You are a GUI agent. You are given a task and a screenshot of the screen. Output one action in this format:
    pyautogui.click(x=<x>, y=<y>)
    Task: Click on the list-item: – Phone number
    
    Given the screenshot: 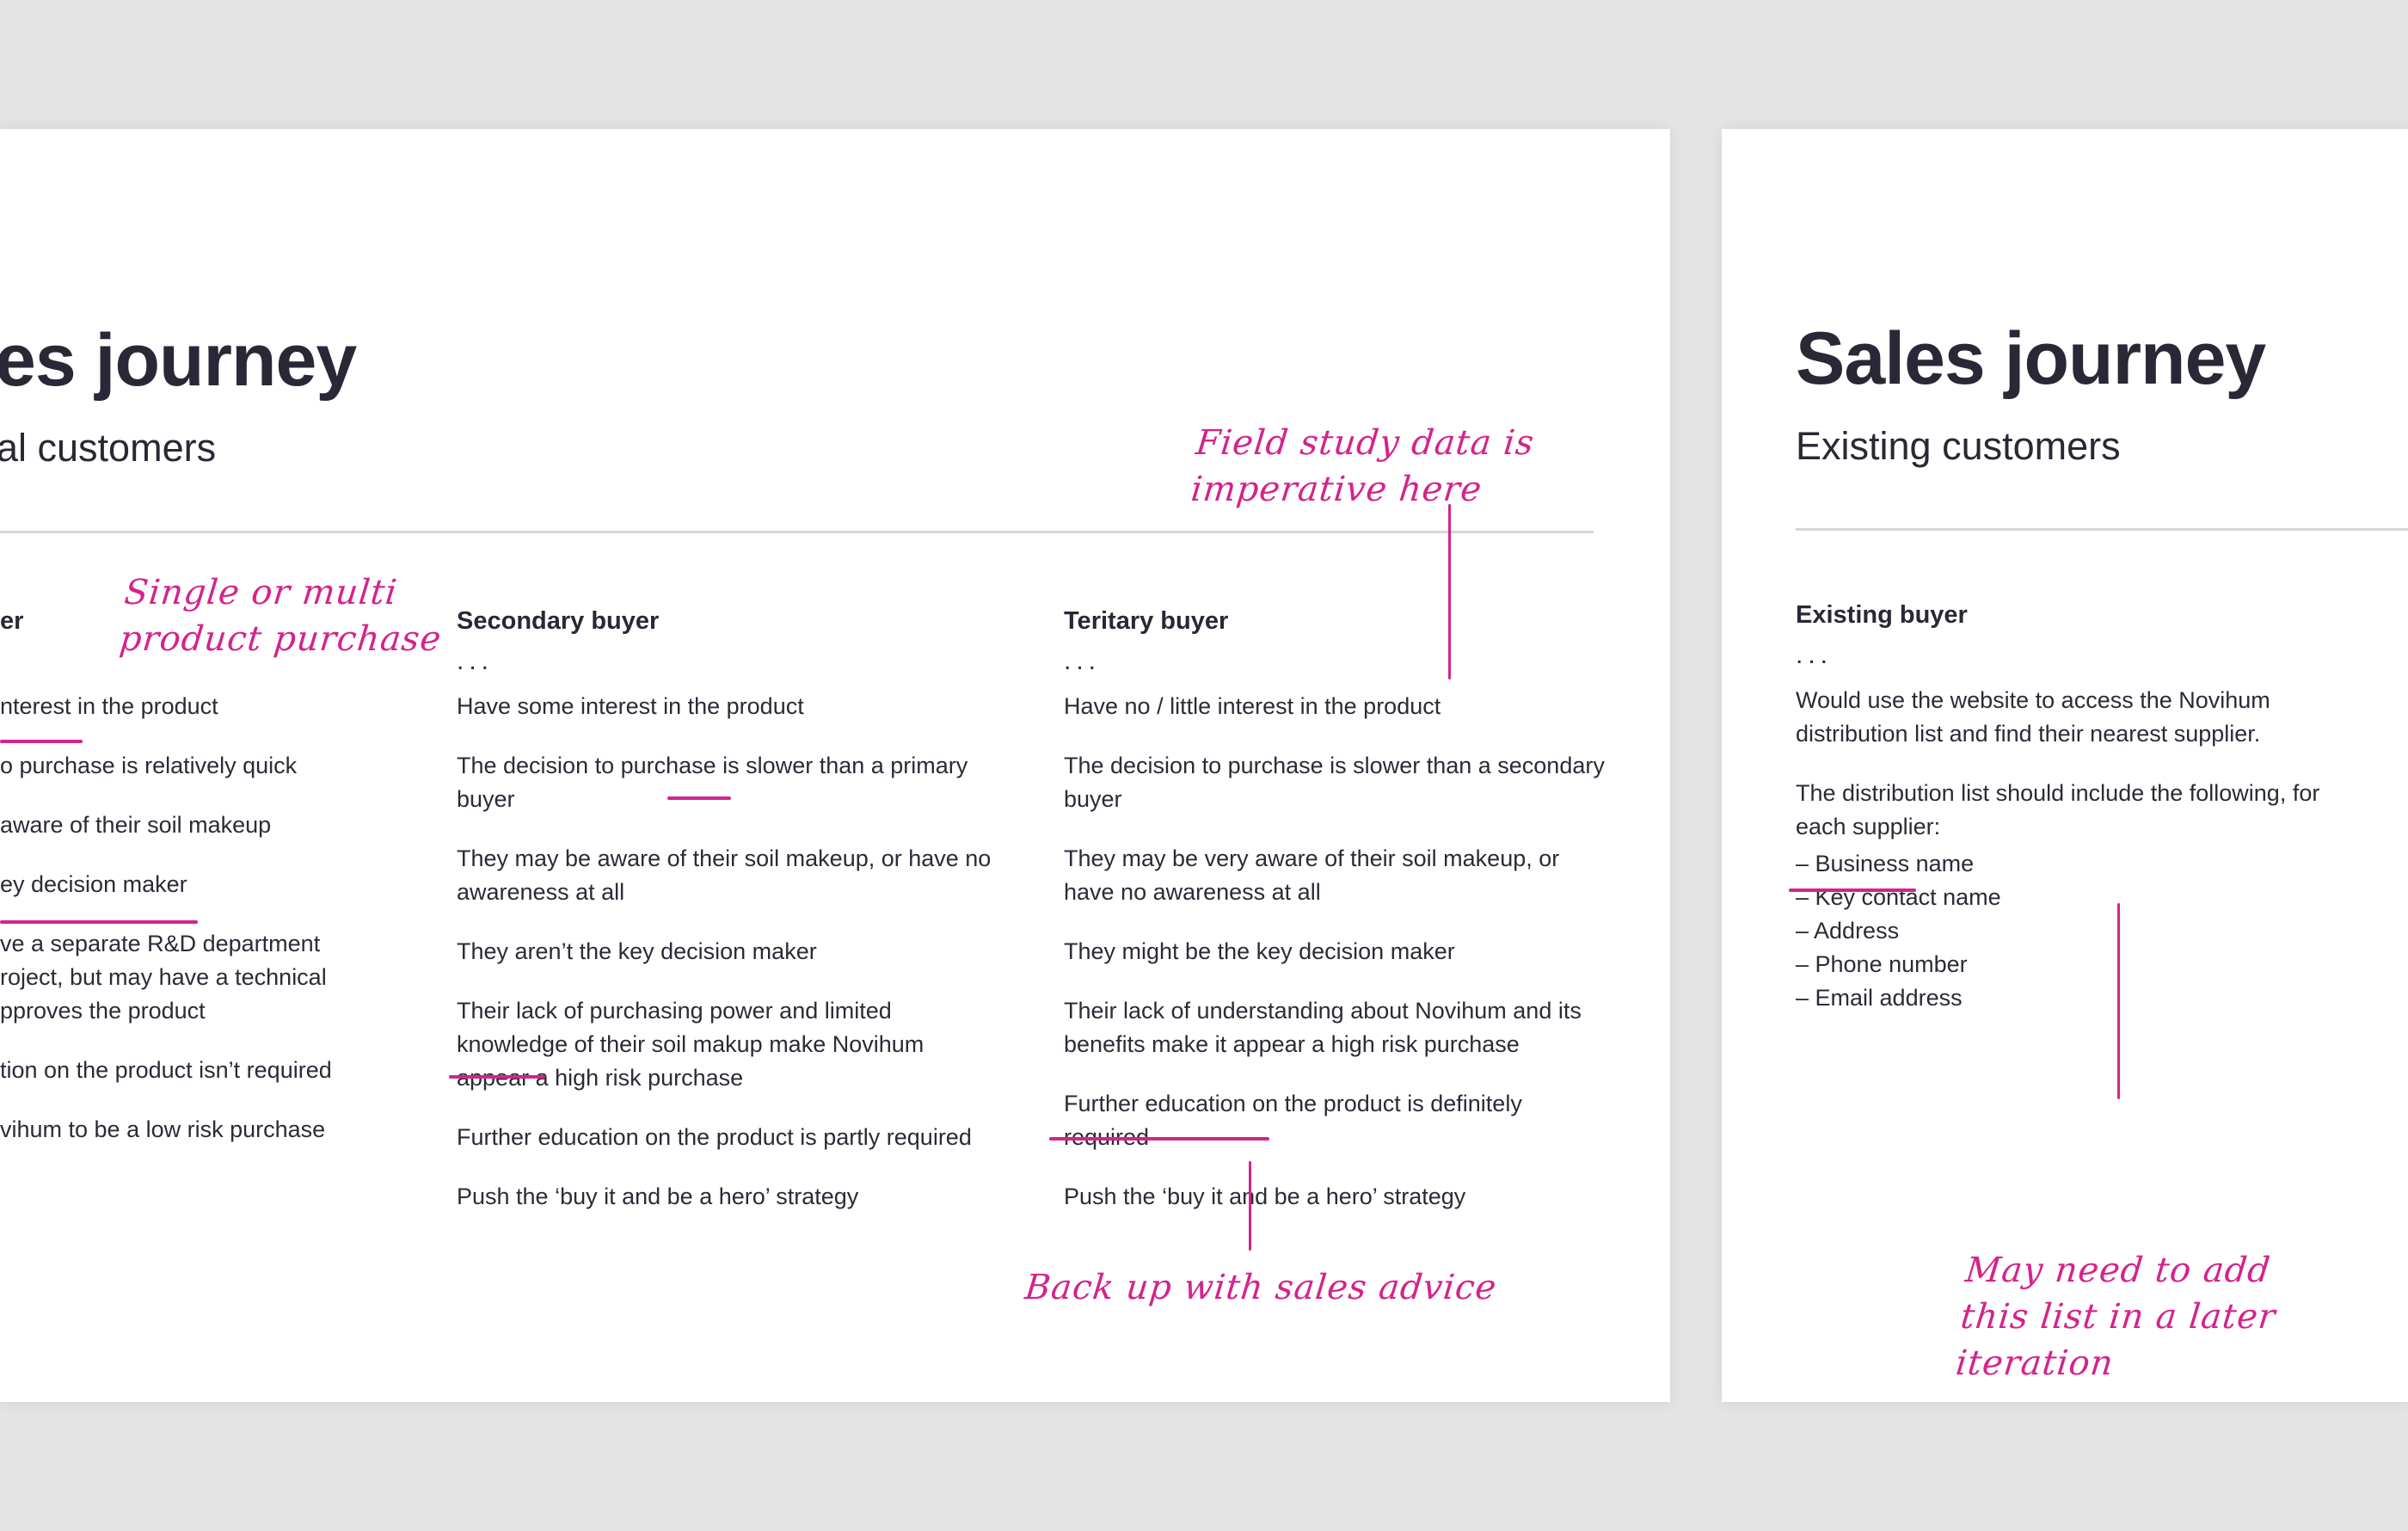 What is the action you would take?
    pyautogui.click(x=1882, y=964)
    